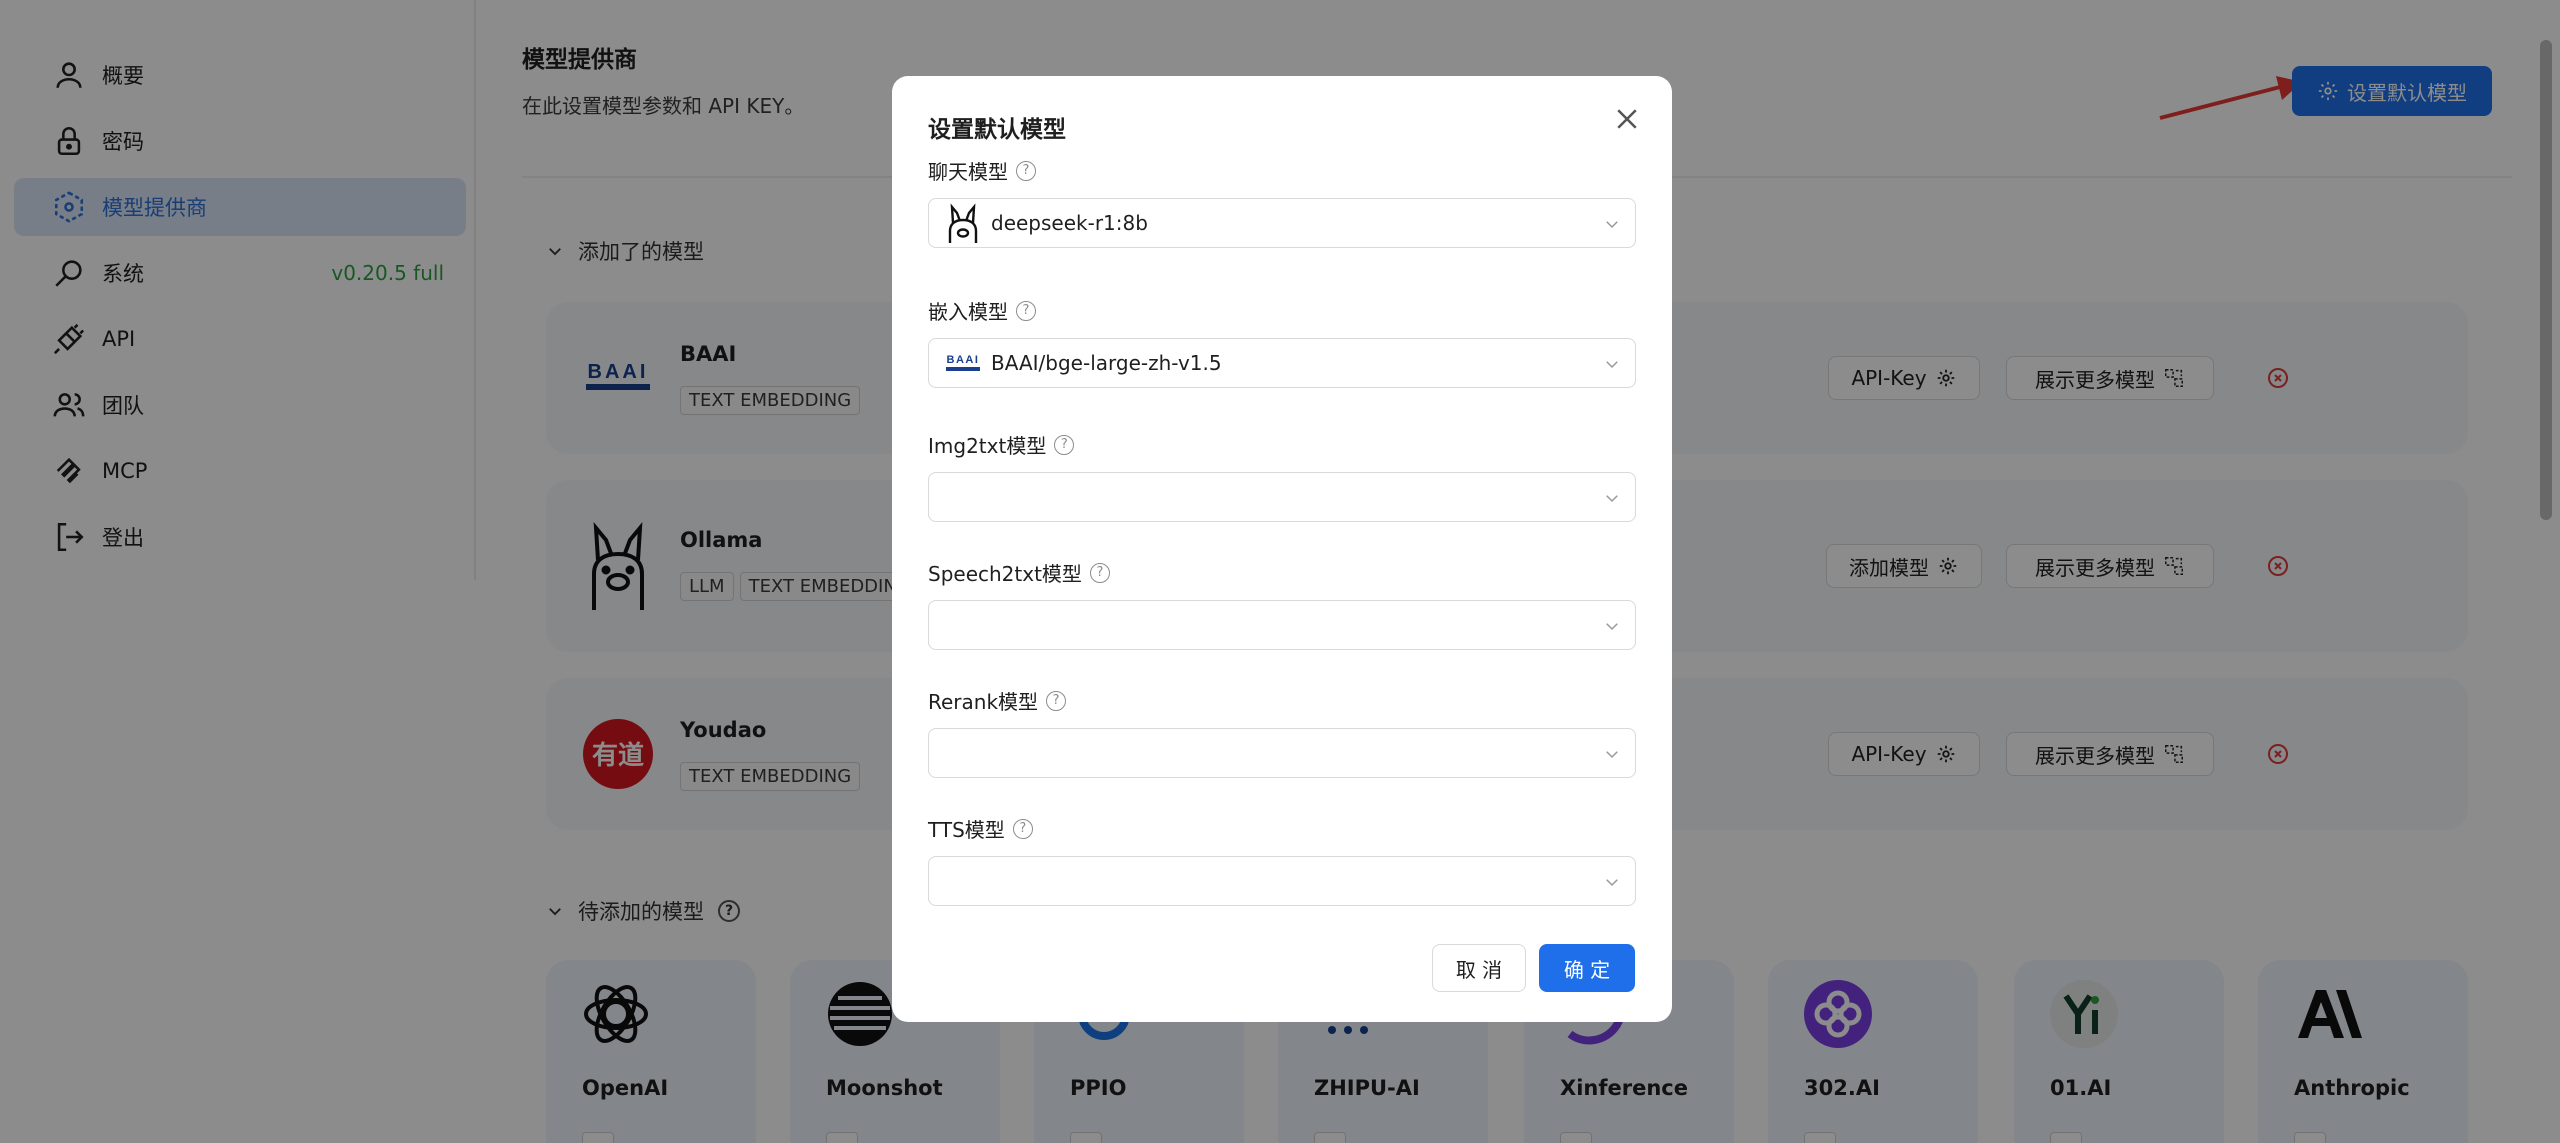  I want to click on cancel-button: 取 消, so click(1479, 968).